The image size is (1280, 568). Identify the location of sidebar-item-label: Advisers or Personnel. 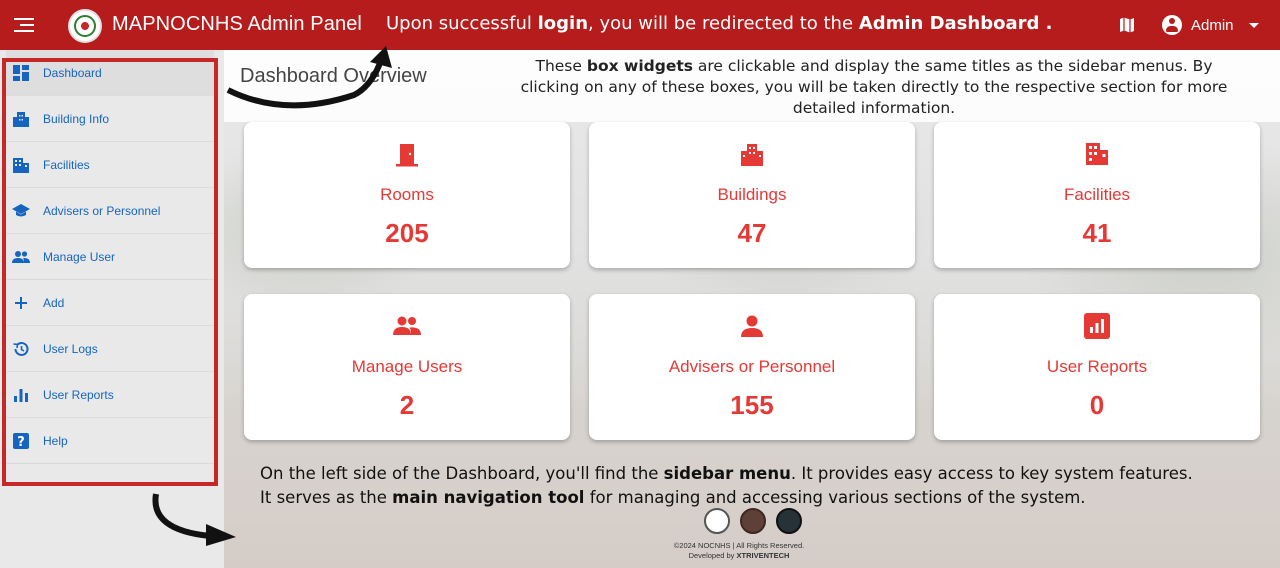
(102, 210).